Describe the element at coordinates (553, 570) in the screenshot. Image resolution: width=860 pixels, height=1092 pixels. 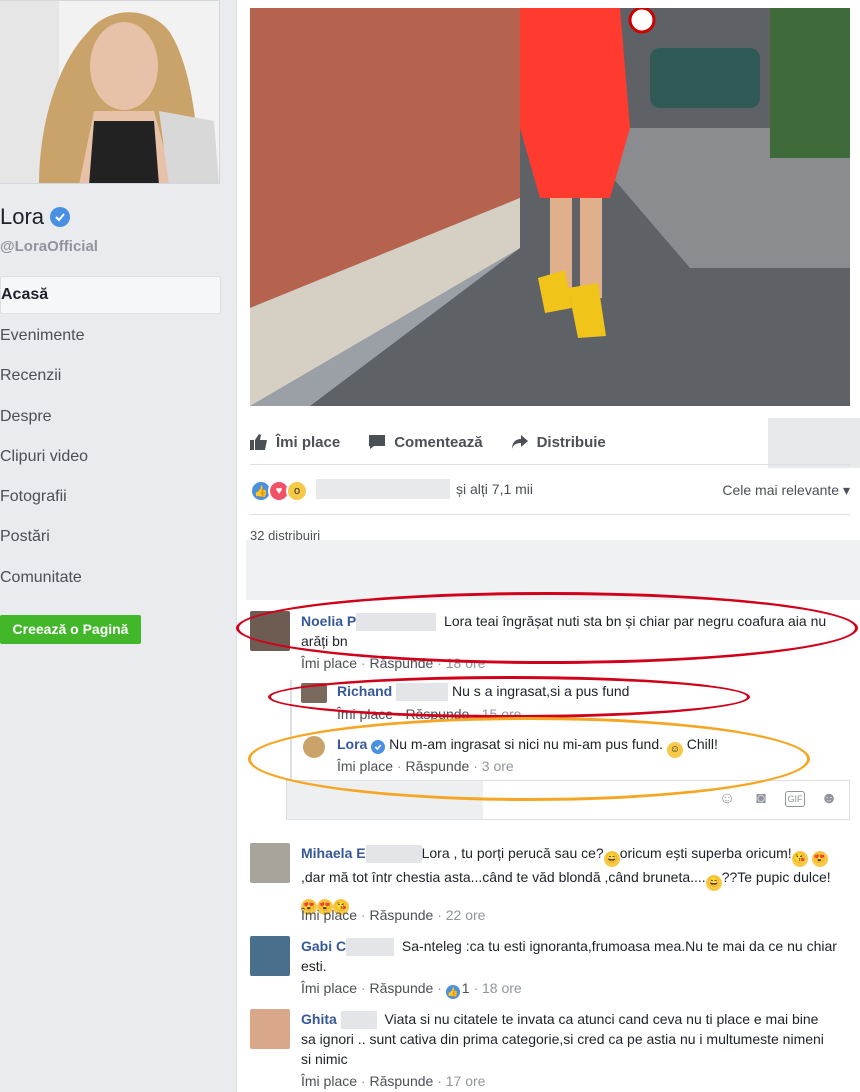
I see `blurred-area` at that location.